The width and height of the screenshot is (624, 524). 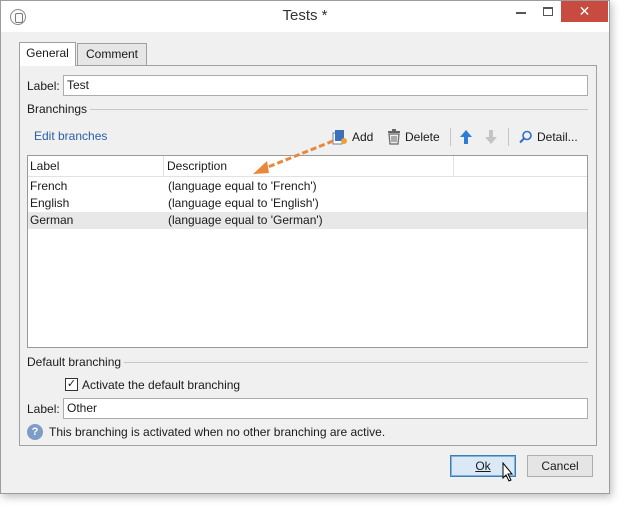 I want to click on help-icon: ?, so click(x=35, y=432).